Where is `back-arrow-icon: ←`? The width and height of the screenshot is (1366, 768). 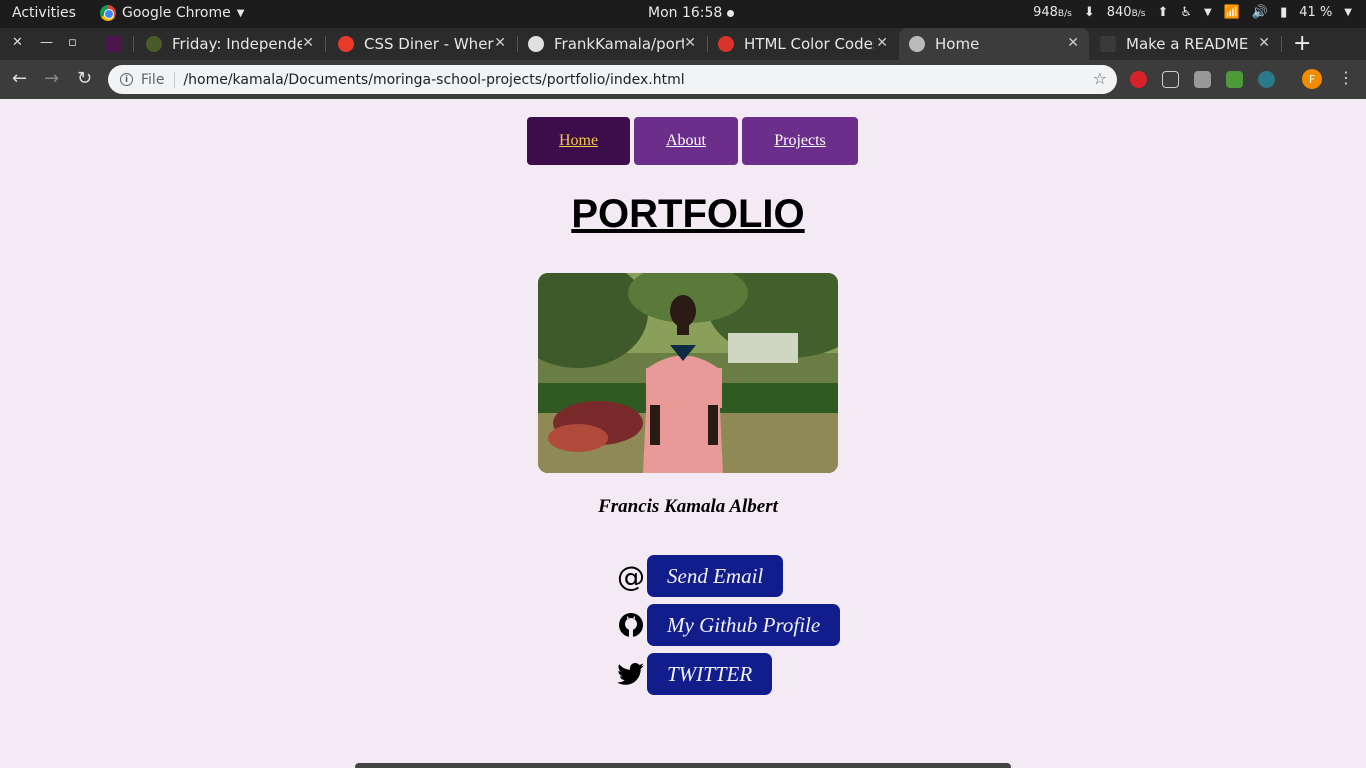 back-arrow-icon: ← is located at coordinates (19, 78).